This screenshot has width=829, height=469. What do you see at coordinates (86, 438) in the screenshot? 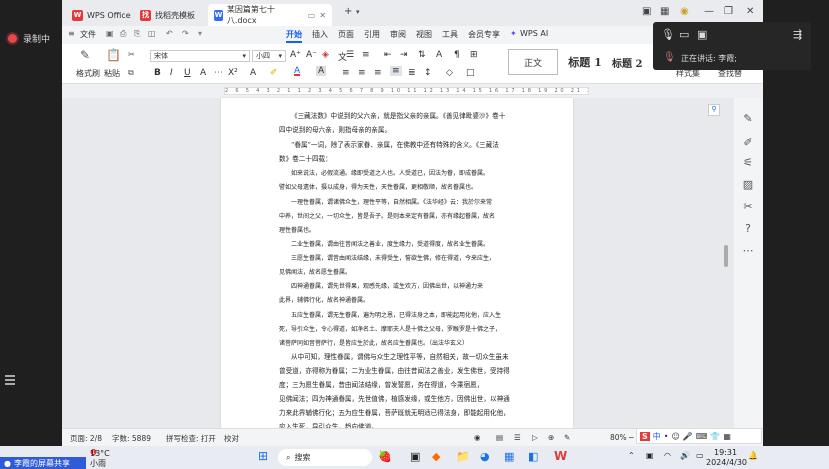
I see `page-count: 页面: 2/8` at bounding box center [86, 438].